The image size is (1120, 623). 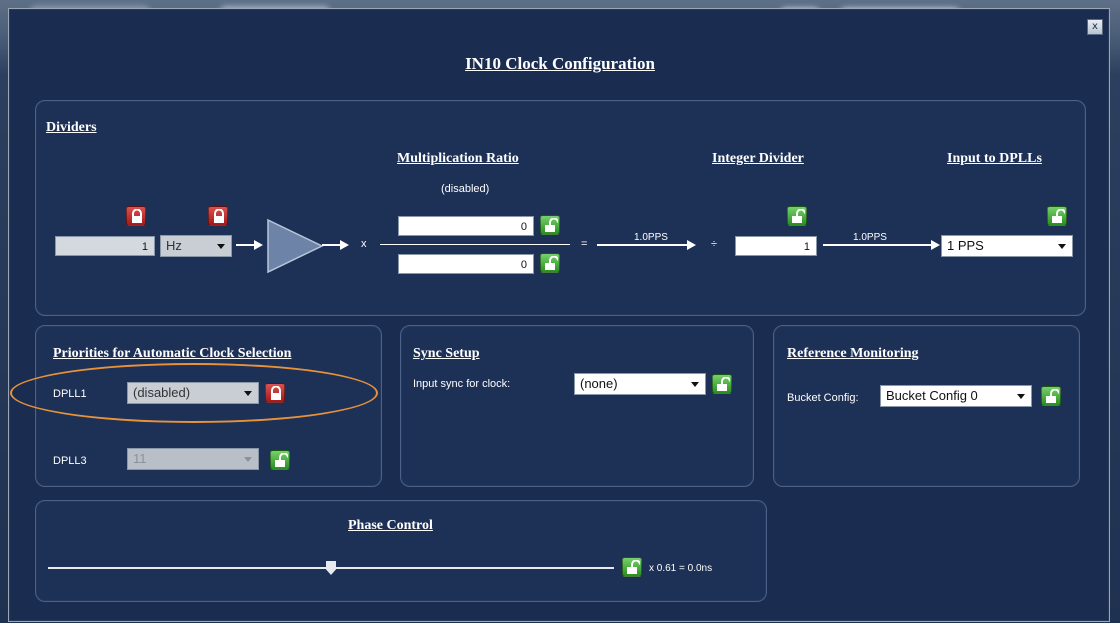 What do you see at coordinates (194, 393) in the screenshot?
I see `highlight-oval` at bounding box center [194, 393].